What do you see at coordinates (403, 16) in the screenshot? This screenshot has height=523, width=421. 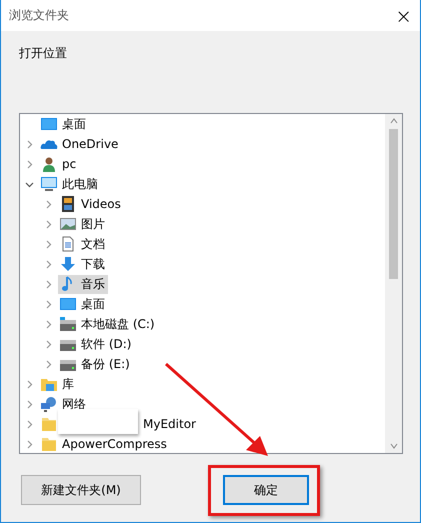 I see `close-button: ×` at bounding box center [403, 16].